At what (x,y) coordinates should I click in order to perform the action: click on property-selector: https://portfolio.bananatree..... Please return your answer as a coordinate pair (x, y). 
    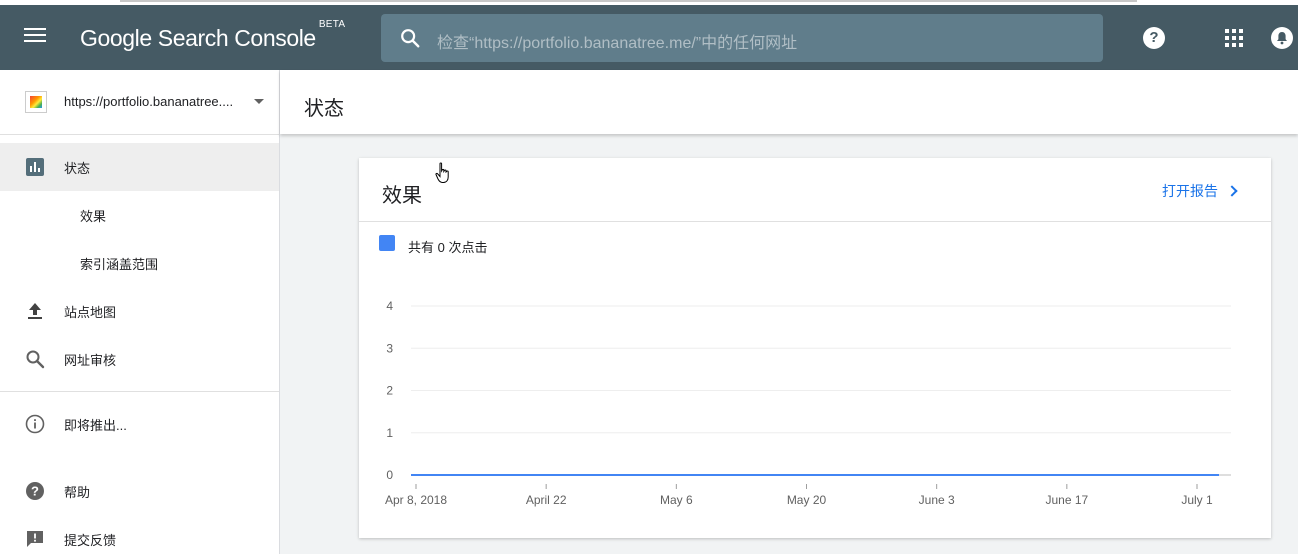
    Looking at the image, I should click on (139, 102).